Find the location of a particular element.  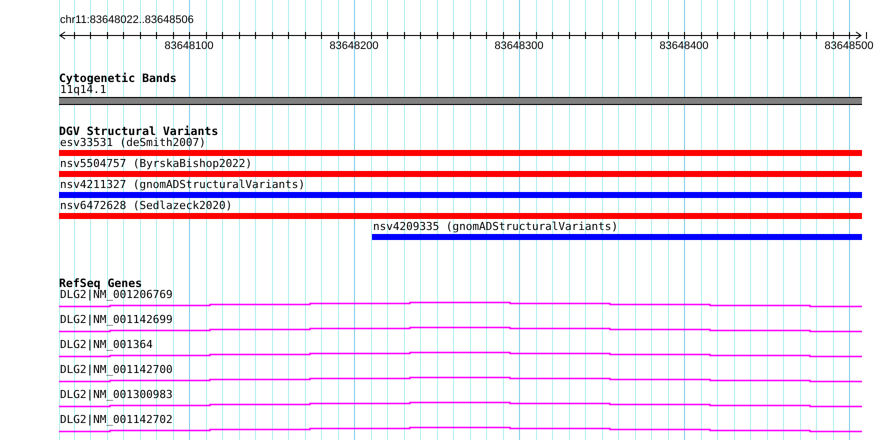

tick-label: 83648100 is located at coordinates (189, 46).